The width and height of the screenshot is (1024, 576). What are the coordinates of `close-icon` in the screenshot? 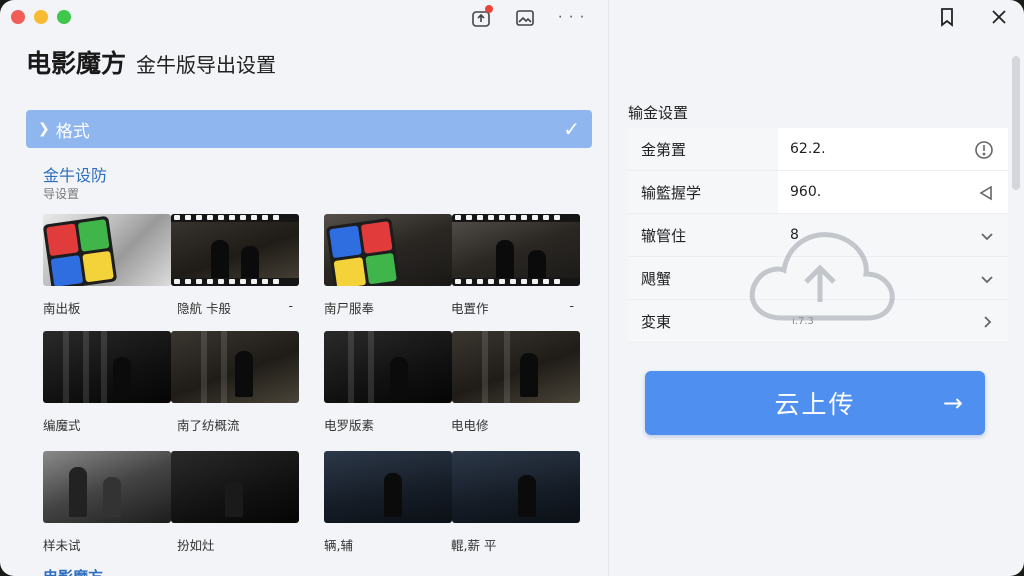 It's located at (999, 17).